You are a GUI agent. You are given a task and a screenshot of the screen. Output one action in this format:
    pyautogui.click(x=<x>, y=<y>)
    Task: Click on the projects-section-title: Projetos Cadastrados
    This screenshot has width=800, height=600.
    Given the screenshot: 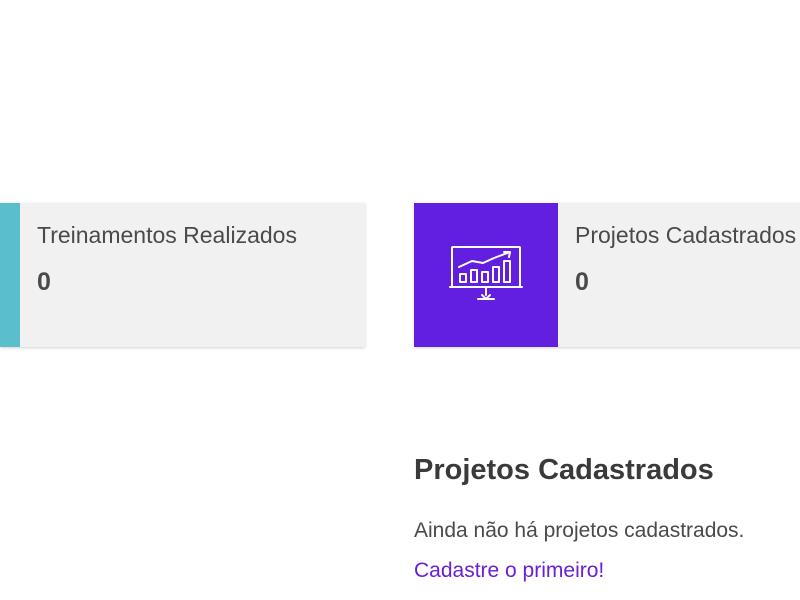 What is the action you would take?
    pyautogui.click(x=564, y=470)
    